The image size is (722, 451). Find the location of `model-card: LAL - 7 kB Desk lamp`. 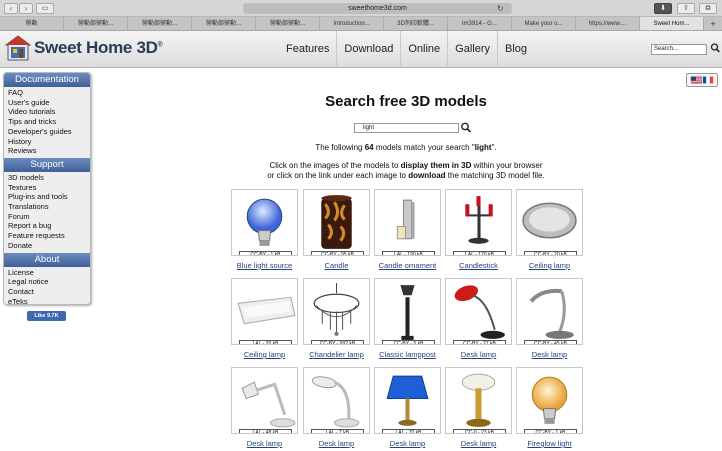

model-card: LAL - 7 kB Desk lamp is located at coordinates (336, 408).